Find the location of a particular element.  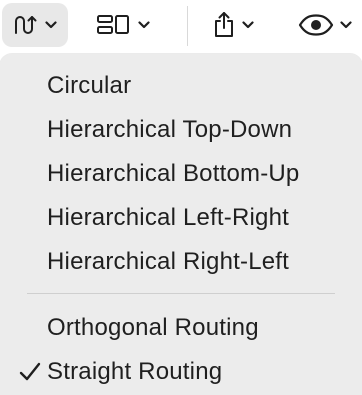

menu-item-label: Hierarchical Left-Right is located at coordinates (168, 217).